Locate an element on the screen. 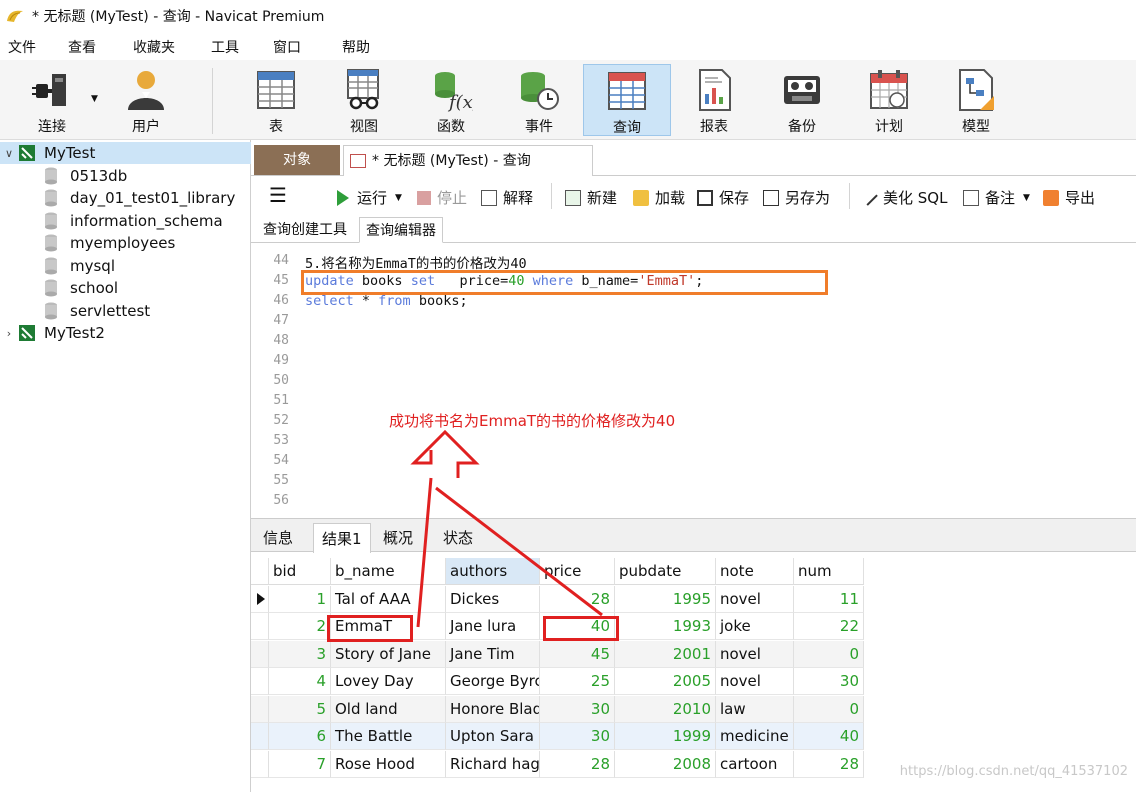  tree-db-information-schema: information_schema is located at coordinates (125, 221).